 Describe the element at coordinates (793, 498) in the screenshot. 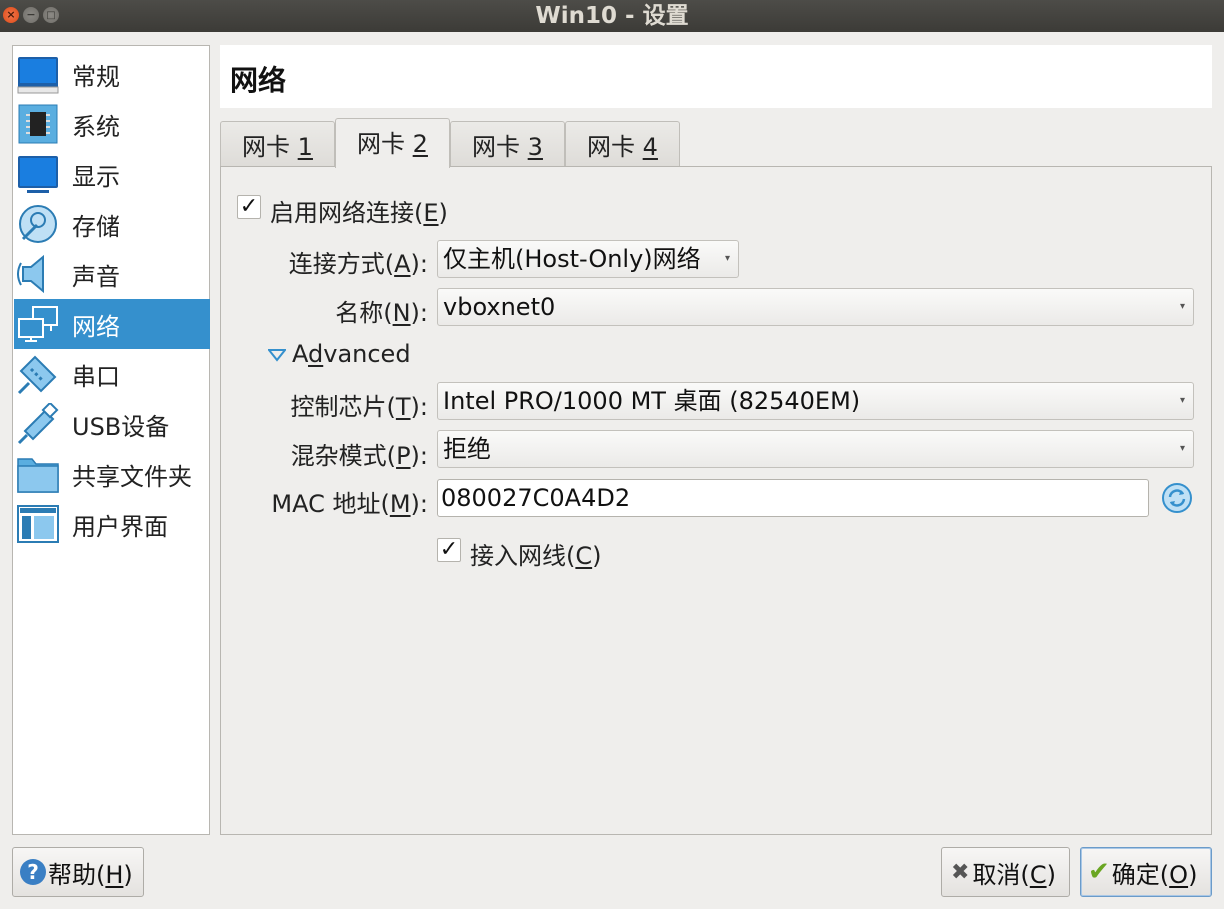

I see `mac-address-input: 080027C0A4D2` at that location.